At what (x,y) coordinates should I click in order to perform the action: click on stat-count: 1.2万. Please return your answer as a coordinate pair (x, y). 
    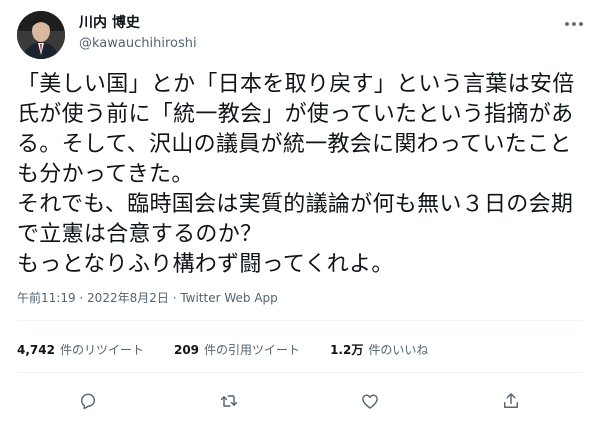
    Looking at the image, I should click on (347, 349).